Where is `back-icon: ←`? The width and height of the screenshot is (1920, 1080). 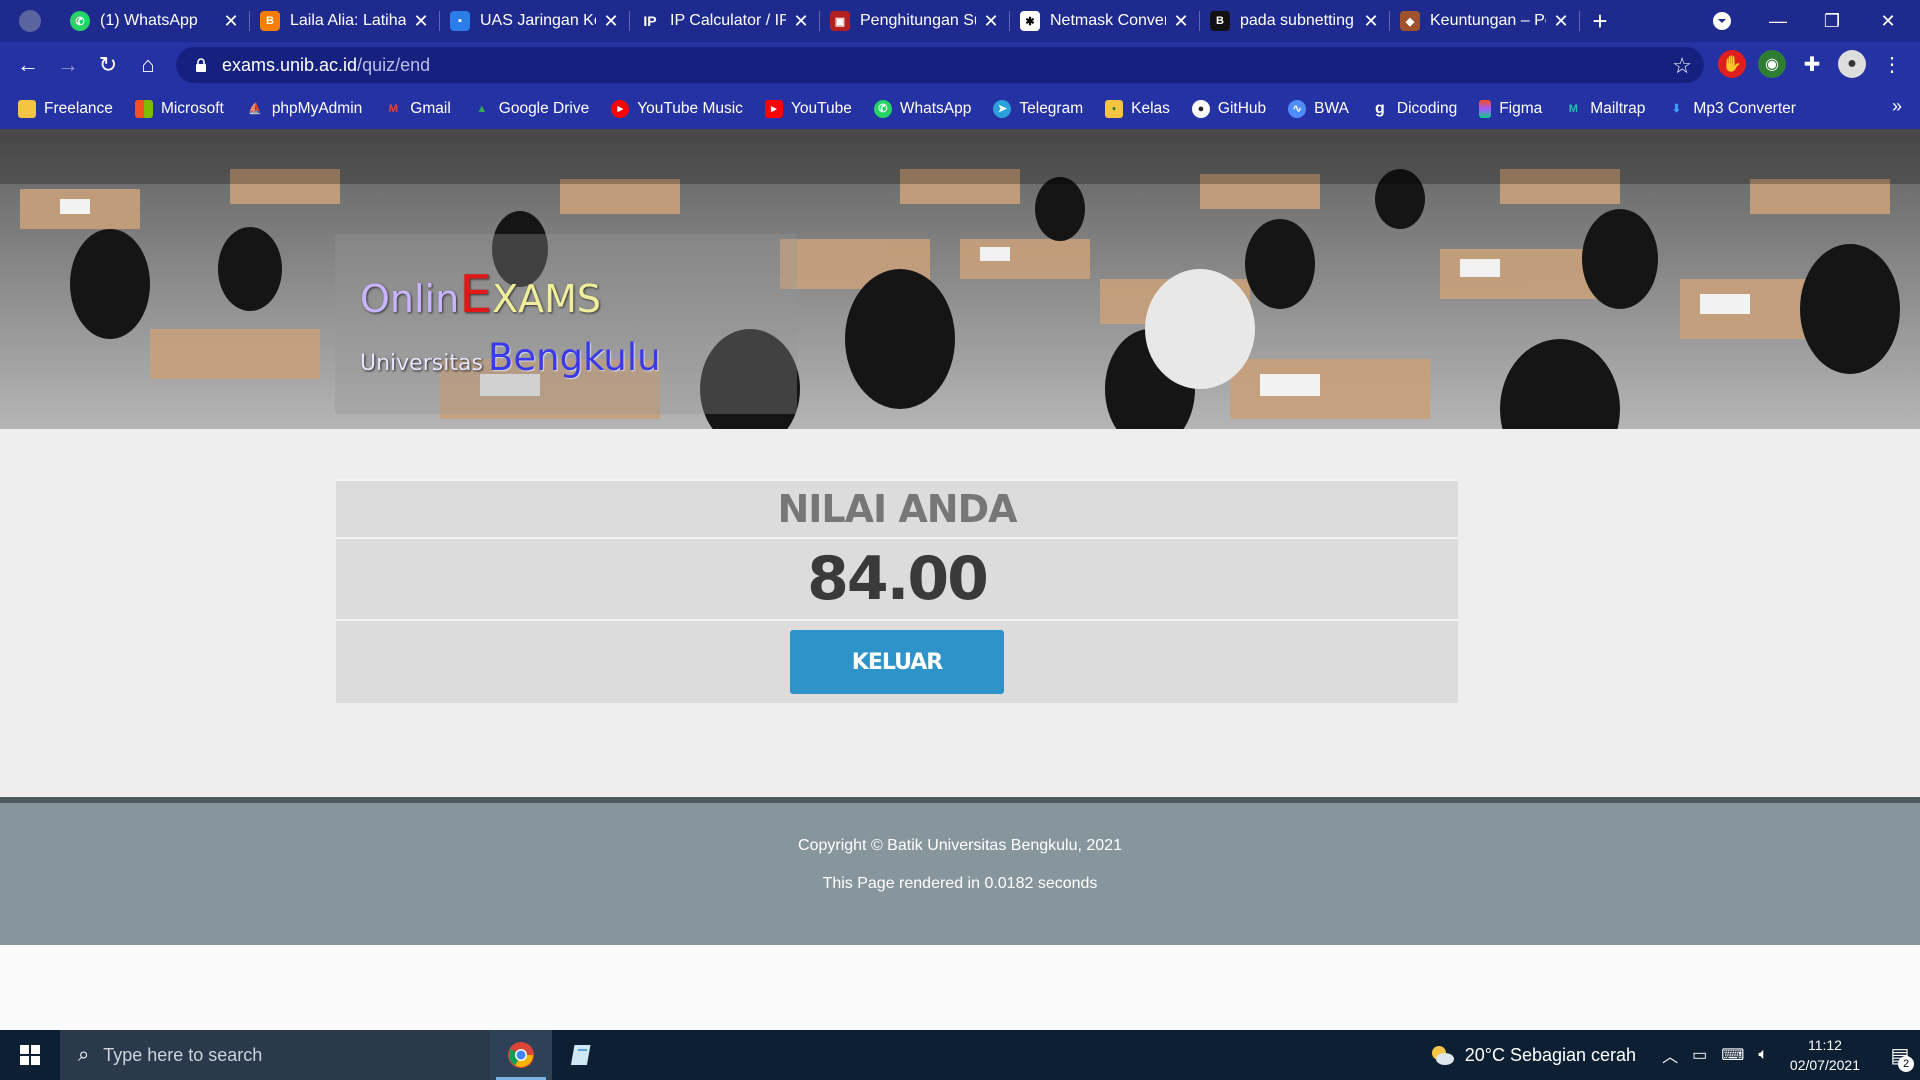 back-icon: ← is located at coordinates (28, 65).